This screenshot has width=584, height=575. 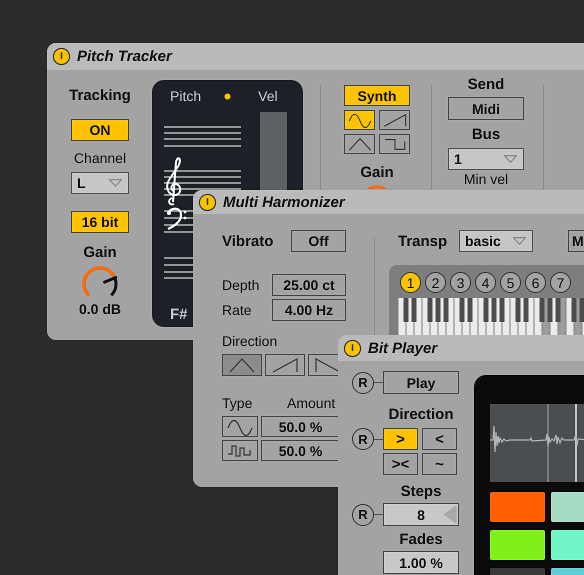 What do you see at coordinates (318, 241) in the screenshot?
I see `vibrato-toggle: Off` at bounding box center [318, 241].